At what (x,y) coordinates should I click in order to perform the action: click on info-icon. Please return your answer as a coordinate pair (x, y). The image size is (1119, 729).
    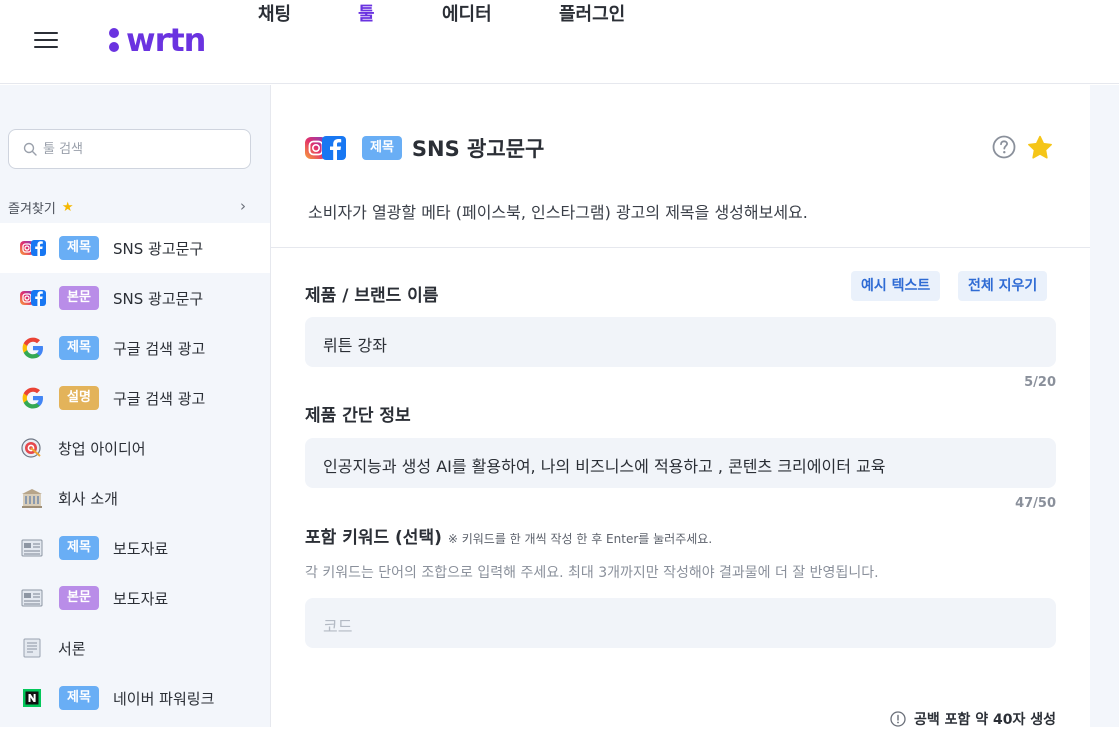
    Looking at the image, I should click on (898, 719).